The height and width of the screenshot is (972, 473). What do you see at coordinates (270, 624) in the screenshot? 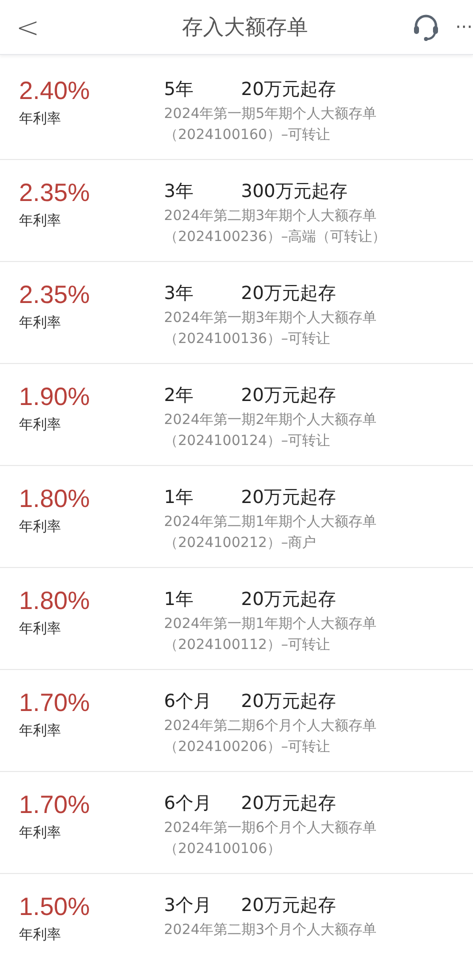
I see `product-description: 2024年第一期1年期个人大额存单` at bounding box center [270, 624].